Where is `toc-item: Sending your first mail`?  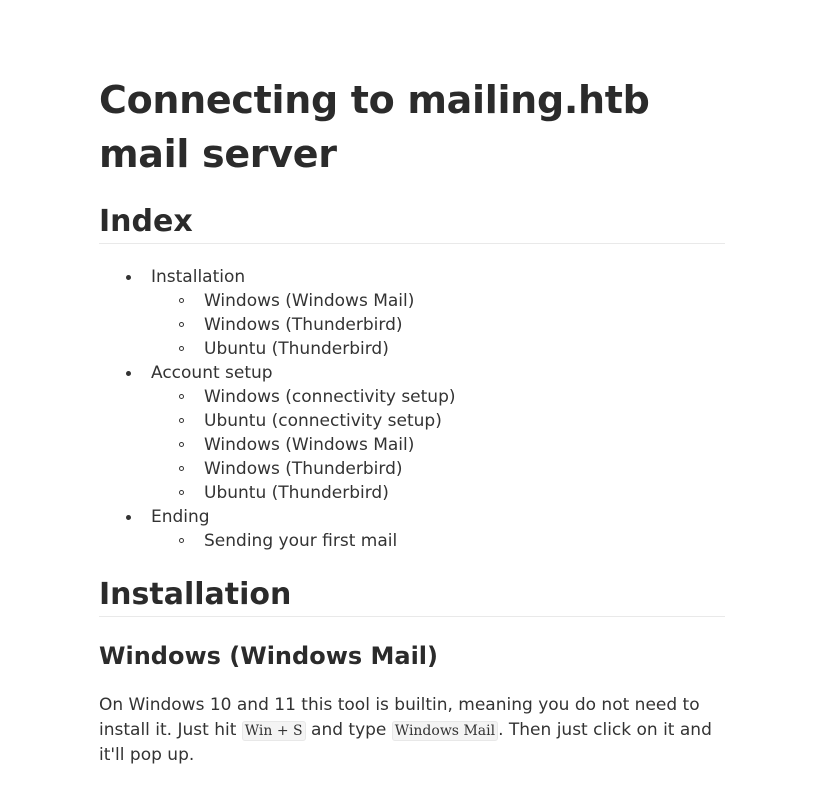 toc-item: Sending your first mail is located at coordinates (412, 541).